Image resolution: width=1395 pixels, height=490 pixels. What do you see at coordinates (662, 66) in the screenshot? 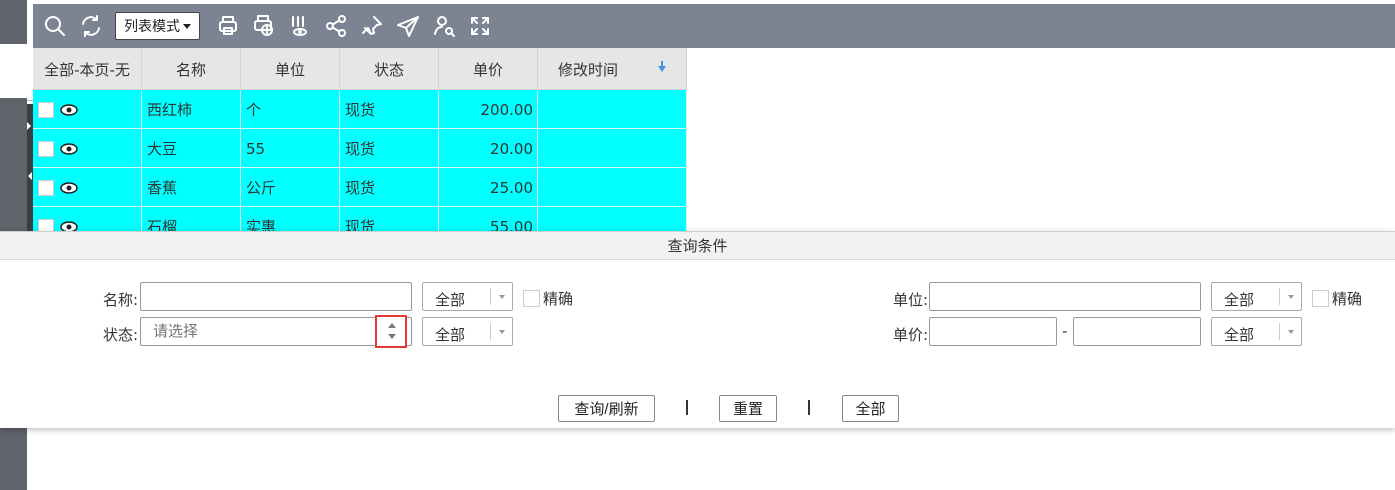
I see `sort-down-icon` at bounding box center [662, 66].